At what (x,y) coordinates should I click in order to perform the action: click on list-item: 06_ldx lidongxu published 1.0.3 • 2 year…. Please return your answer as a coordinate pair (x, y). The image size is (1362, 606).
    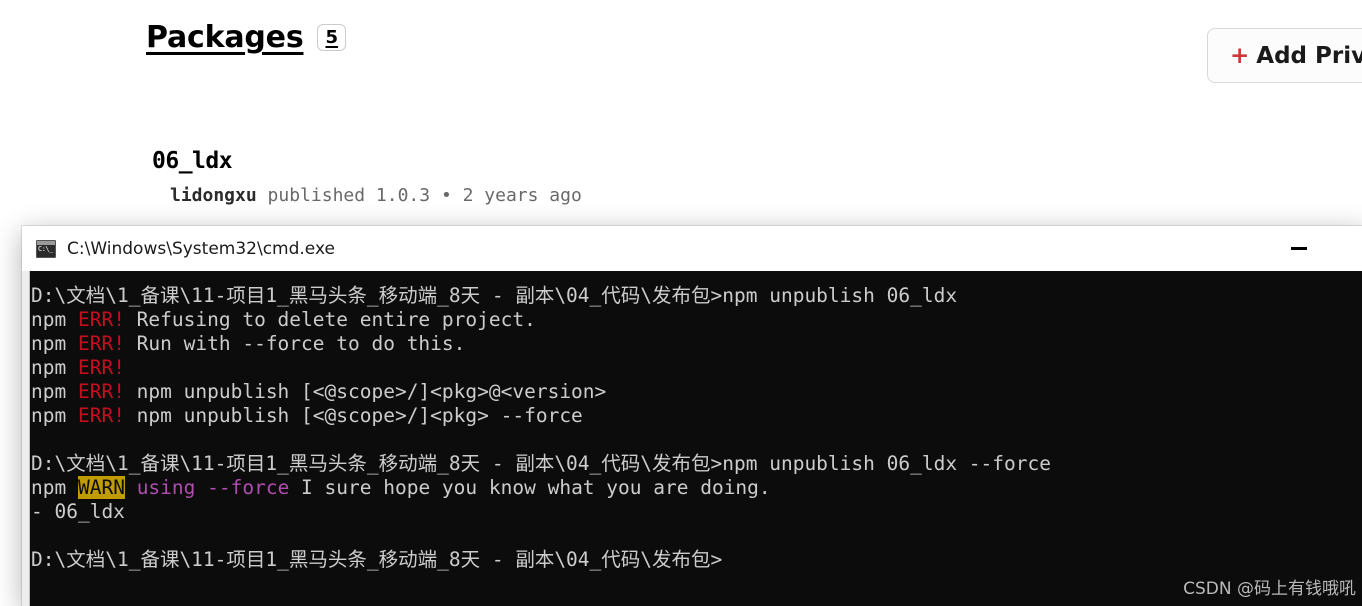
    Looking at the image, I should click on (367, 177).